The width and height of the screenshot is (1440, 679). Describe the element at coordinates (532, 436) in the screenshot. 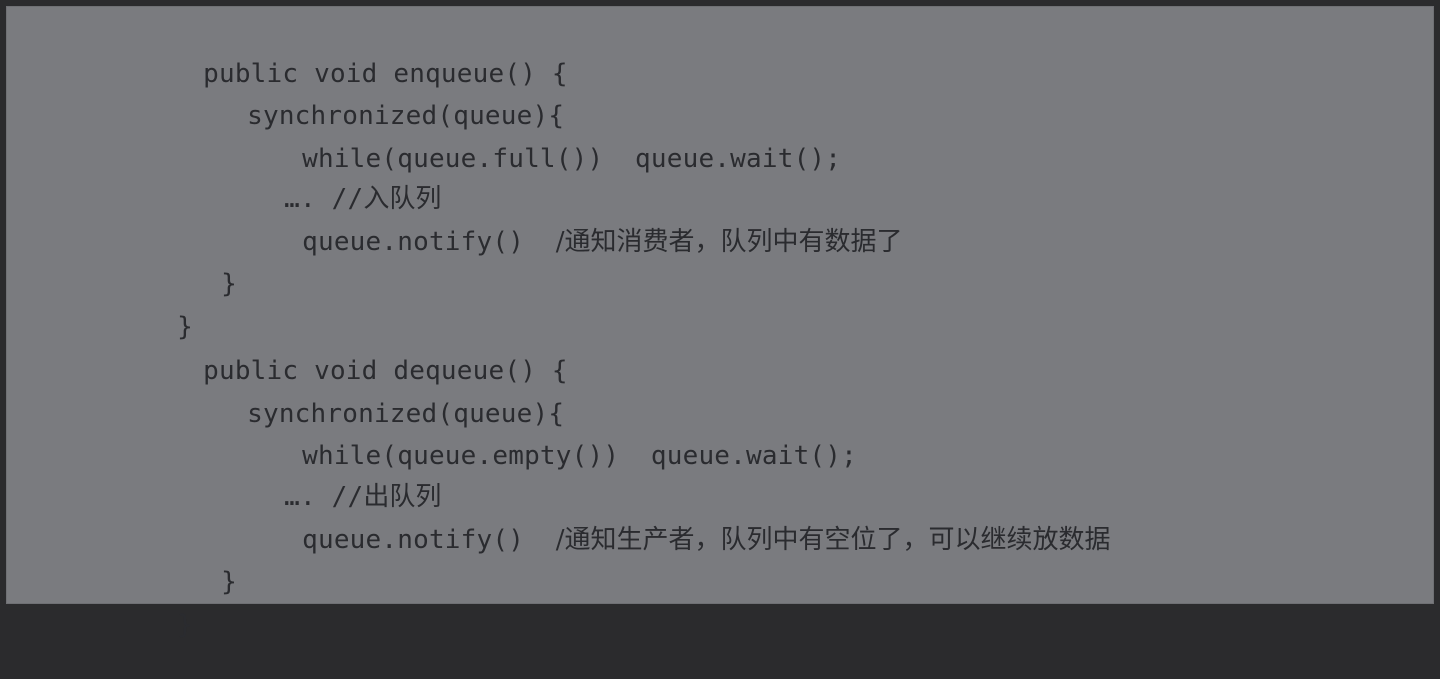

I see `code-line-while-empty: while(queue.empty()) queue.wait();` at that location.